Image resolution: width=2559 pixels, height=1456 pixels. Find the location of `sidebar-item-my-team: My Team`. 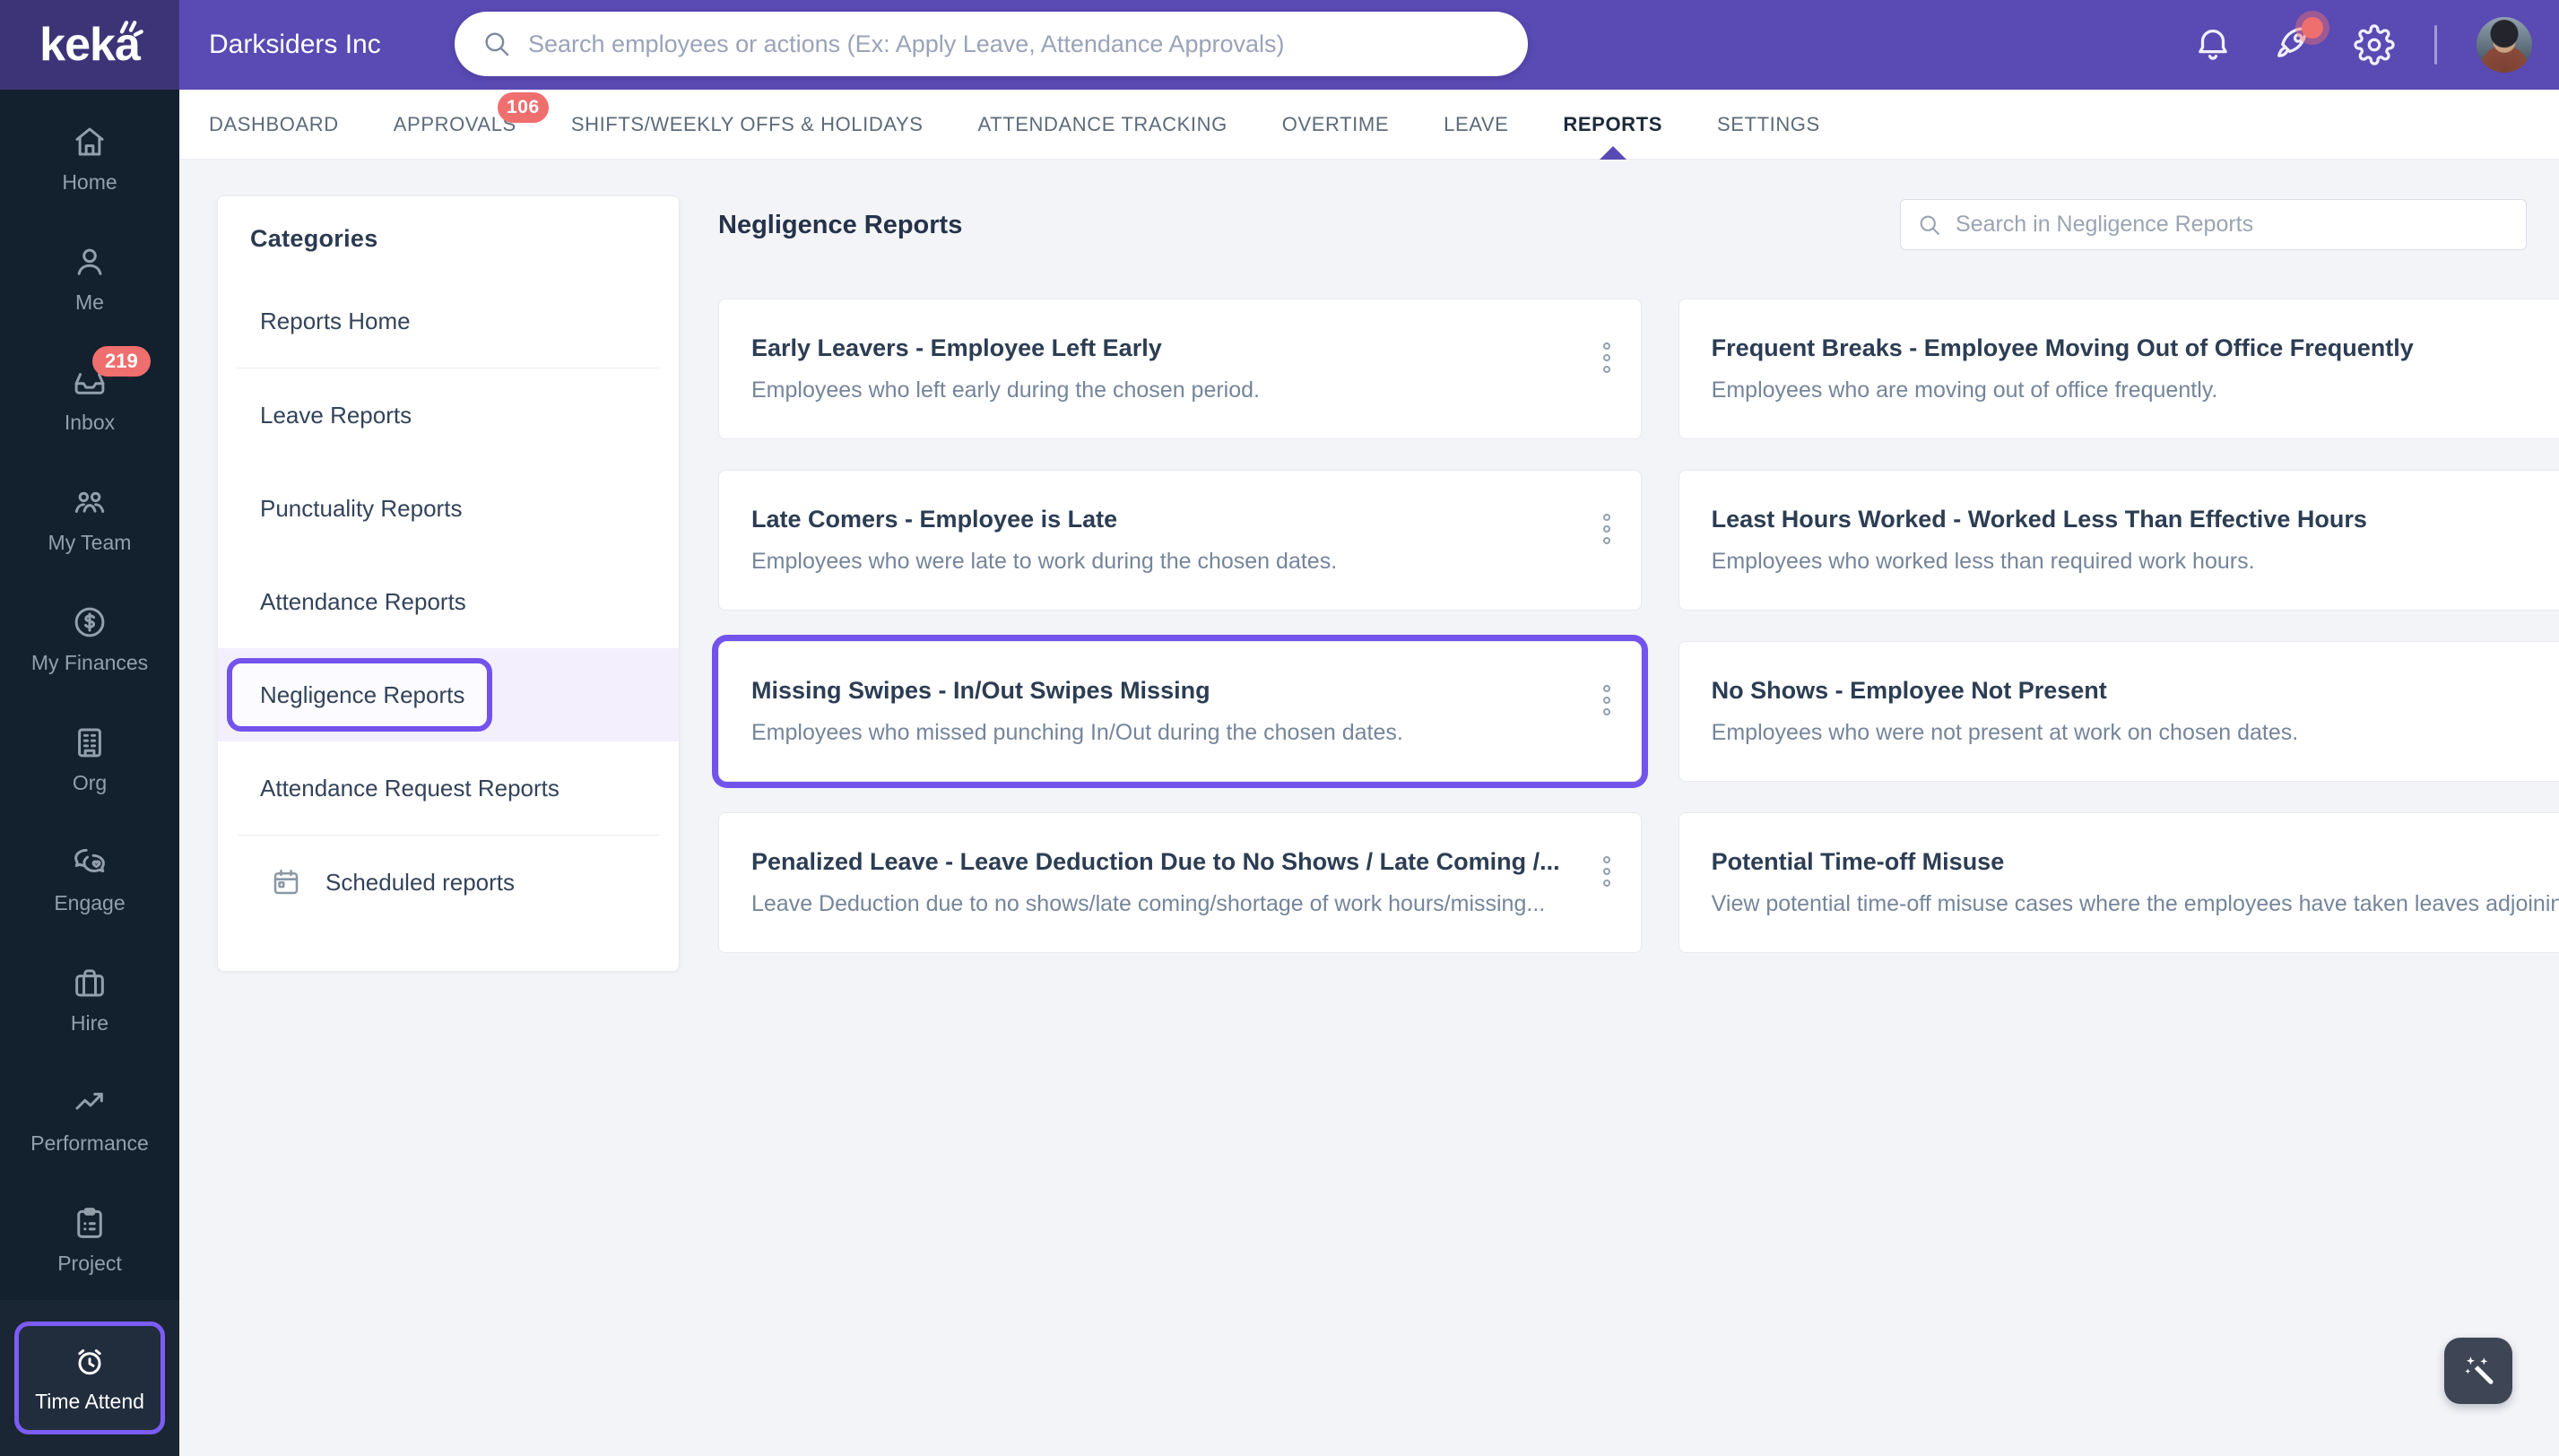

sidebar-item-my-team: My Team is located at coordinates (89, 519).